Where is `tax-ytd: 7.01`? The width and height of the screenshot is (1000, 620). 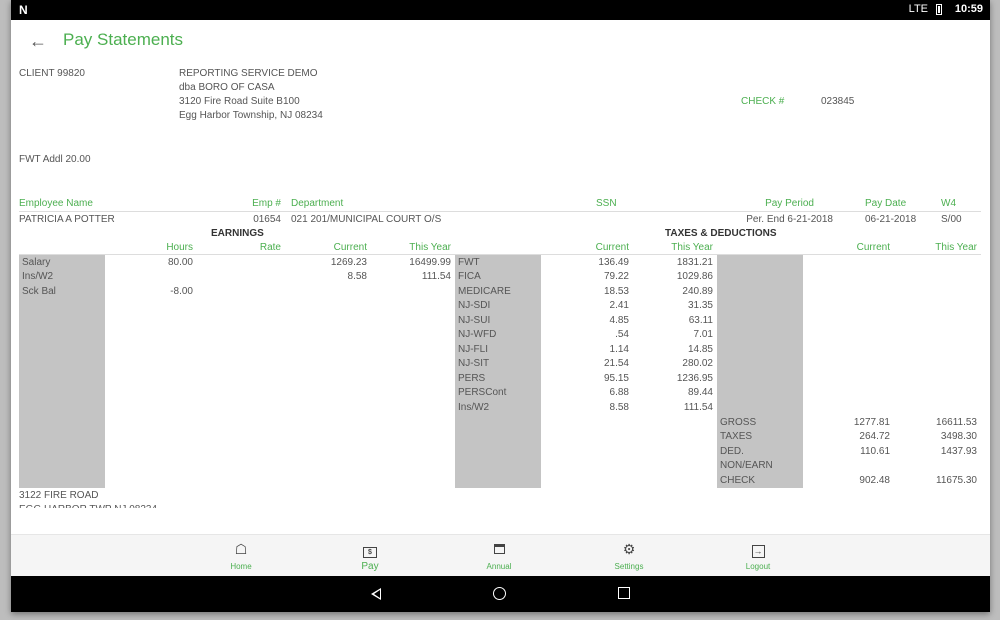
tax-ytd: 7.01 is located at coordinates (703, 334).